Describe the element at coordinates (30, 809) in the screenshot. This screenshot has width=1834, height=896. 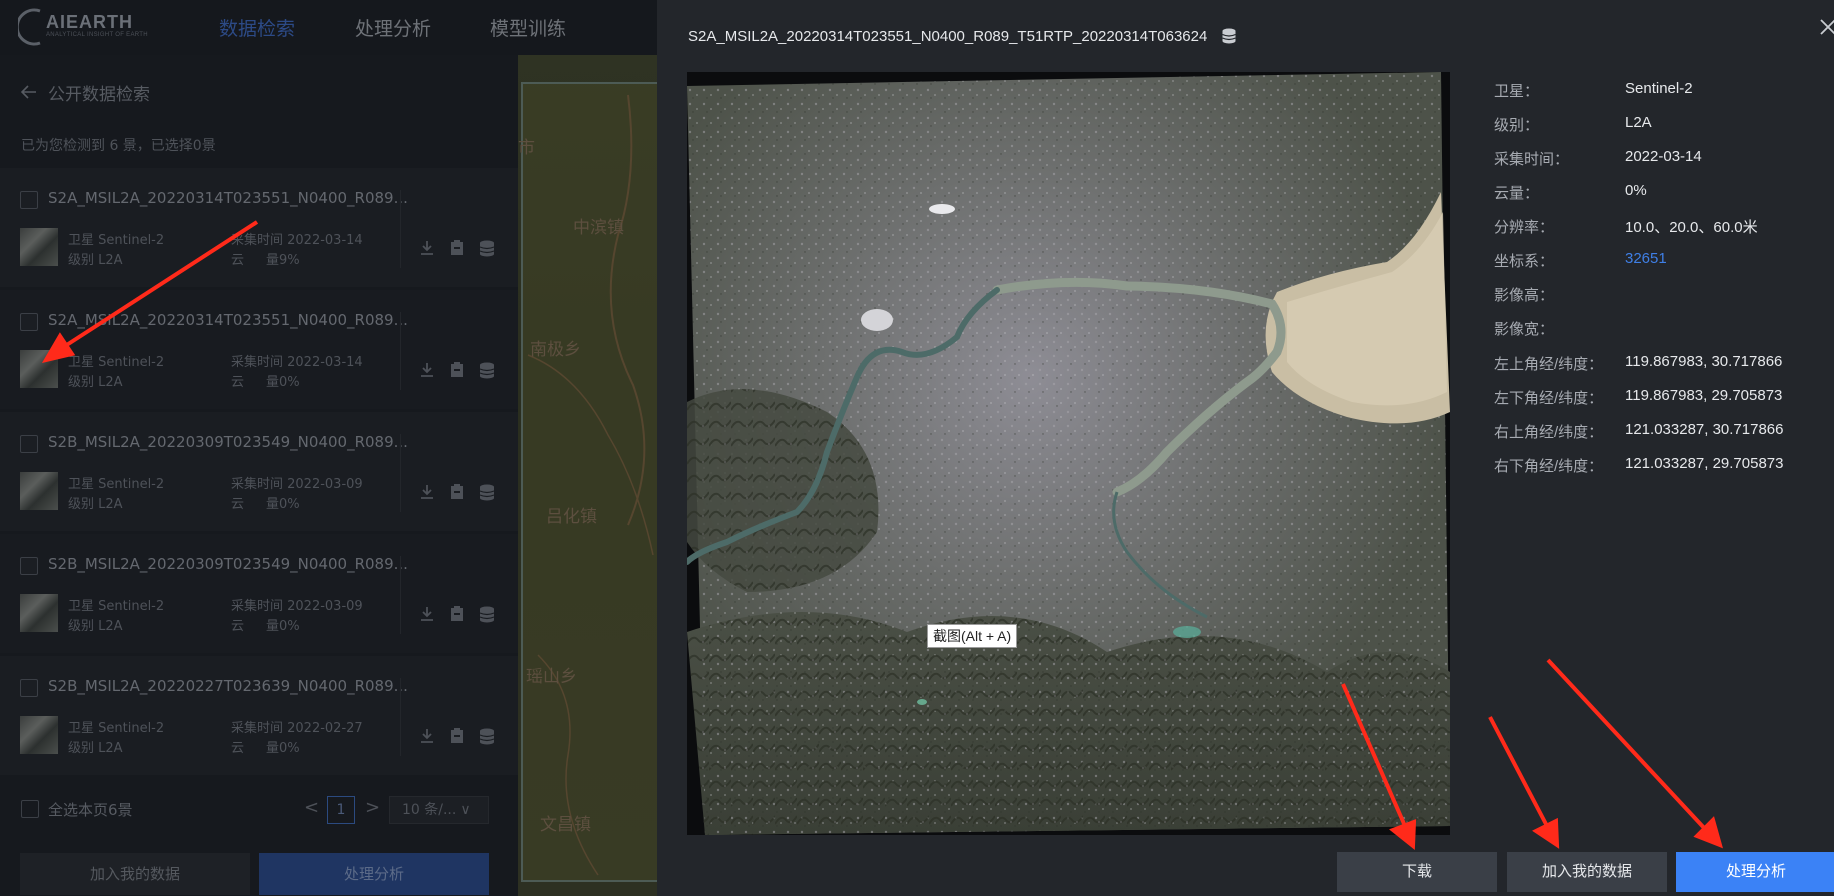
I see `select-all-checkbox` at that location.